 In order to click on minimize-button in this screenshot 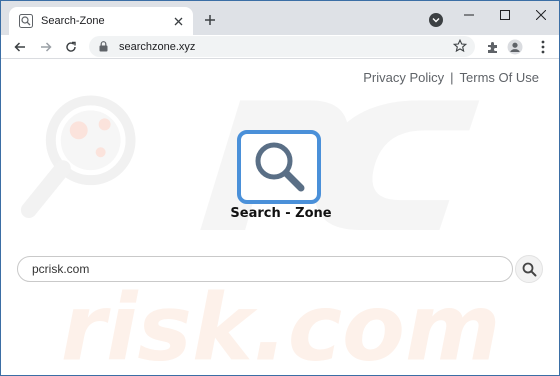, I will do `click(469, 15)`.